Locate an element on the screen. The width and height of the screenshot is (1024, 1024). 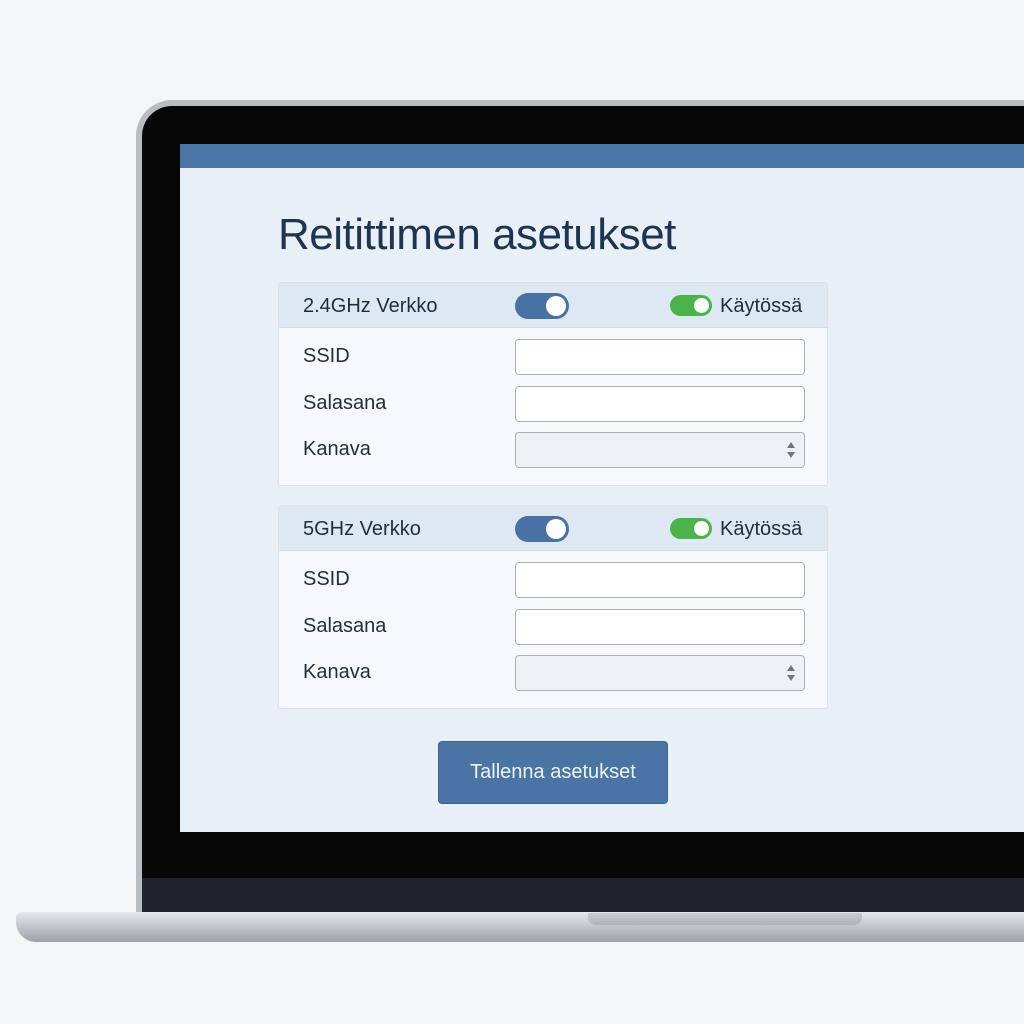
page-title: Reitittimen asetukset is located at coordinates (477, 234).